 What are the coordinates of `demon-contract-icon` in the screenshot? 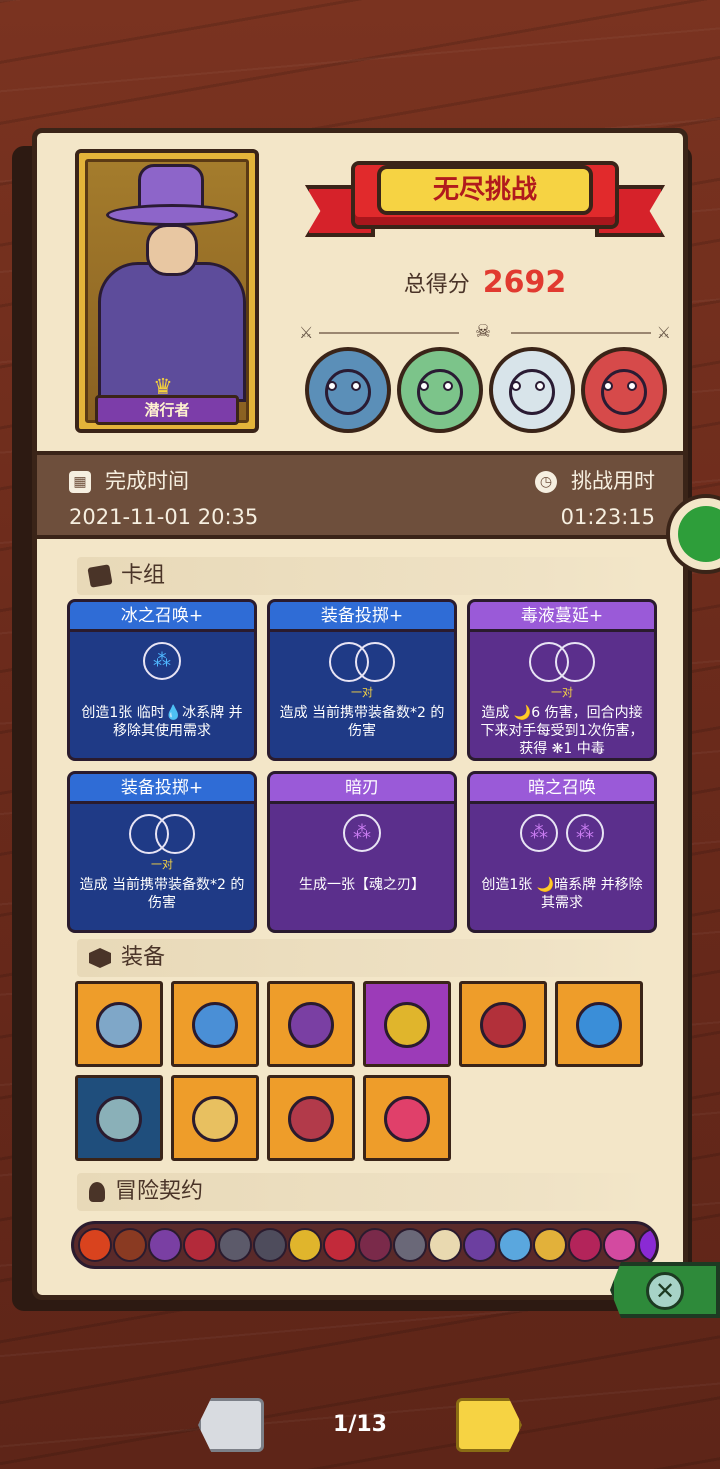 It's located at (340, 1245).